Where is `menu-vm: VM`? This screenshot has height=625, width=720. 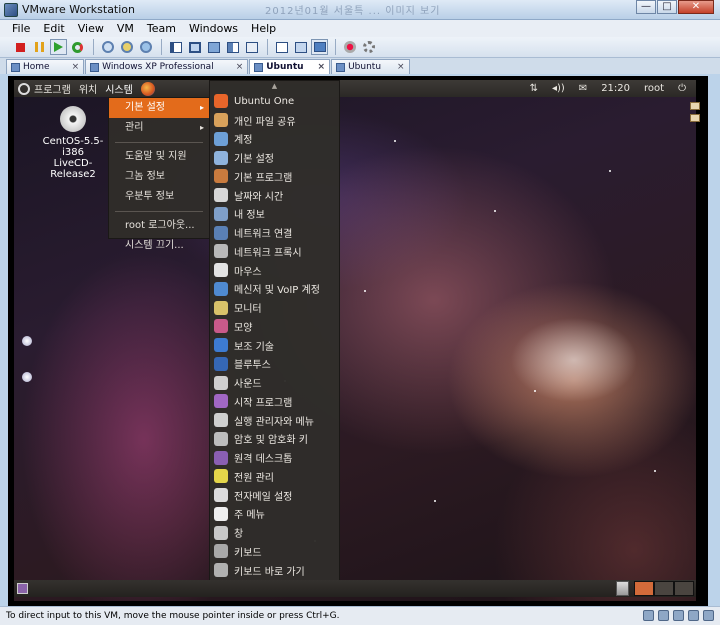 menu-vm: VM is located at coordinates (125, 28).